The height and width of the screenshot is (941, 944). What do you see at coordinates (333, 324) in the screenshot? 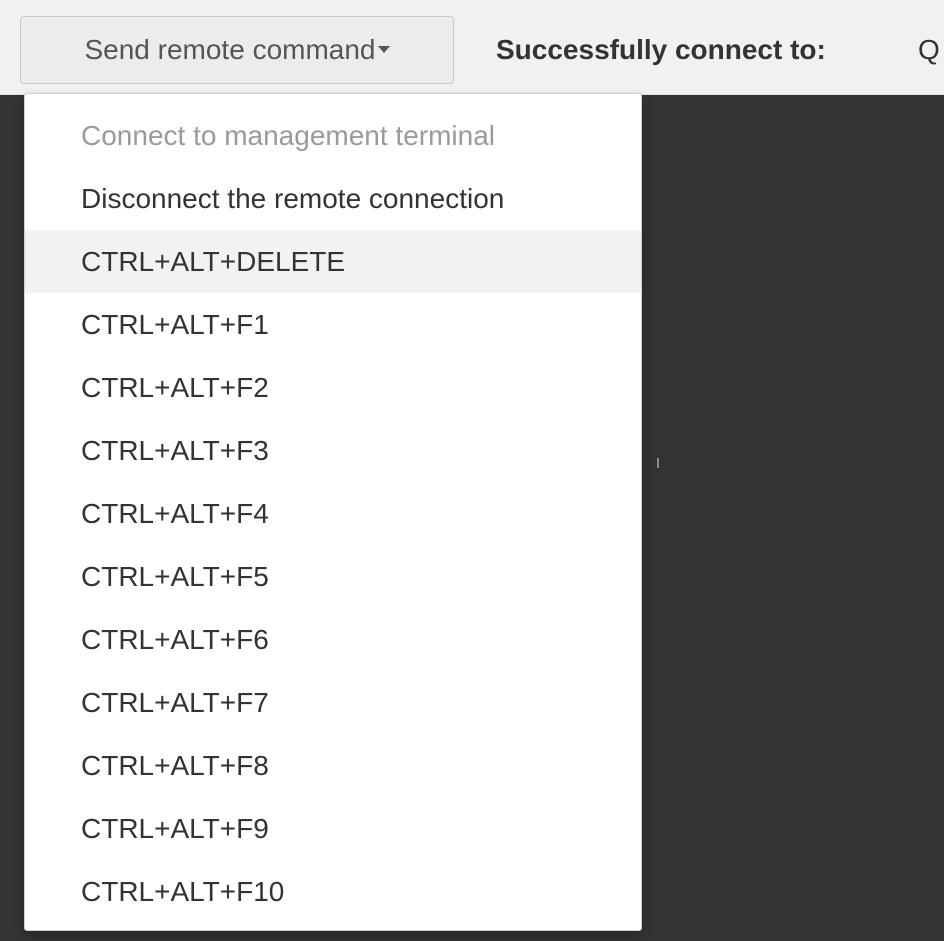
I see `menu-item-ctrl-alt-f1: CTRL+ALT+F1` at bounding box center [333, 324].